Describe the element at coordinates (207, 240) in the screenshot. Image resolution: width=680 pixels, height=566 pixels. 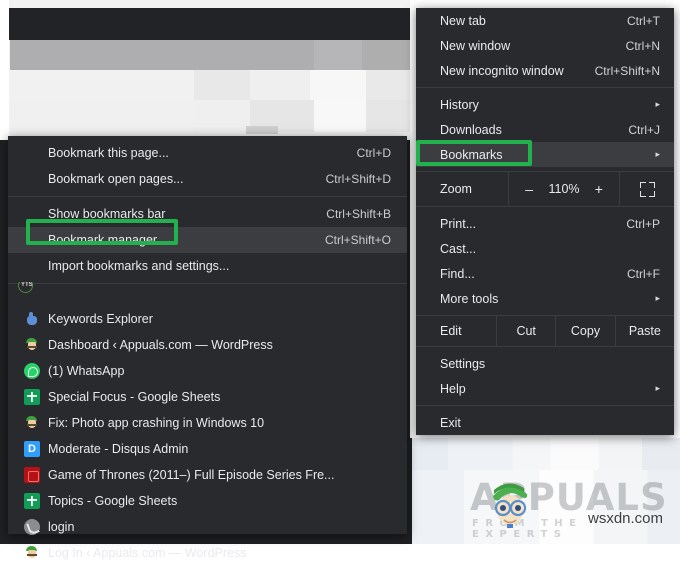
I see `menu-item-bookmark-manager: Bookmark manager Ctrl+Shift+O` at that location.